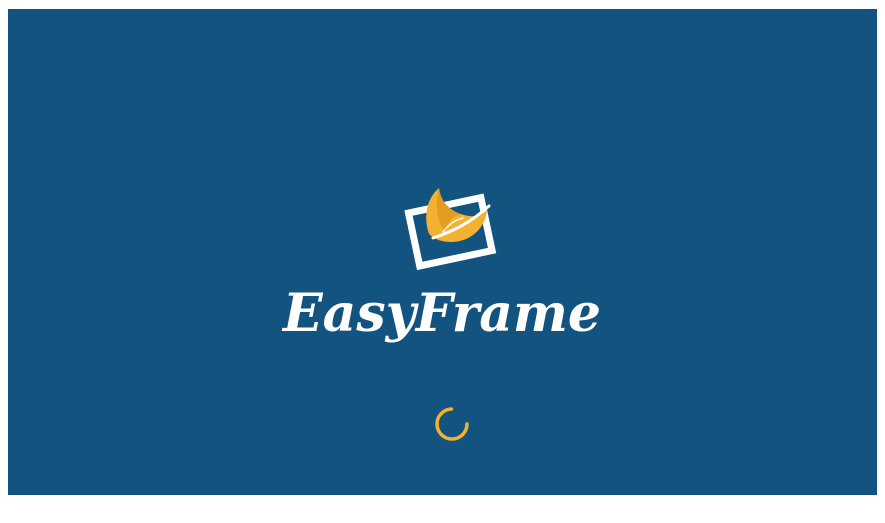  Describe the element at coordinates (452, 424) in the screenshot. I see `loading-spinner-icon` at that location.